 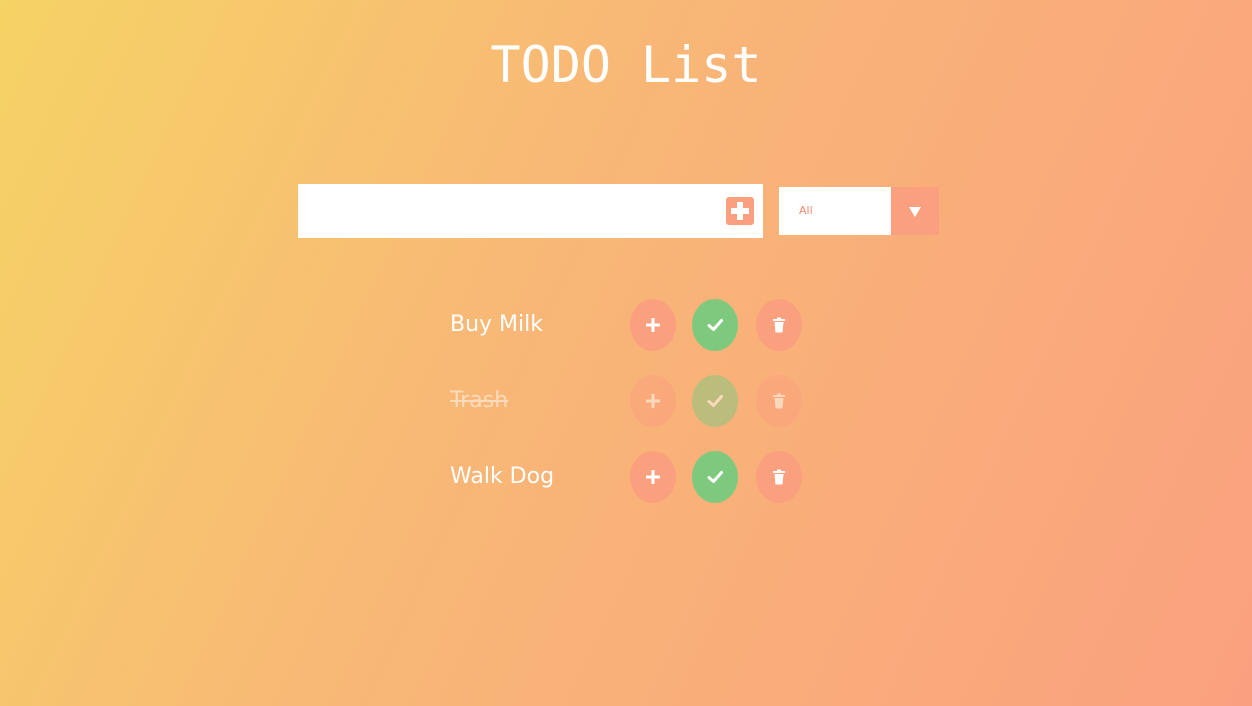 What do you see at coordinates (859, 211) in the screenshot?
I see `filter-select: All` at bounding box center [859, 211].